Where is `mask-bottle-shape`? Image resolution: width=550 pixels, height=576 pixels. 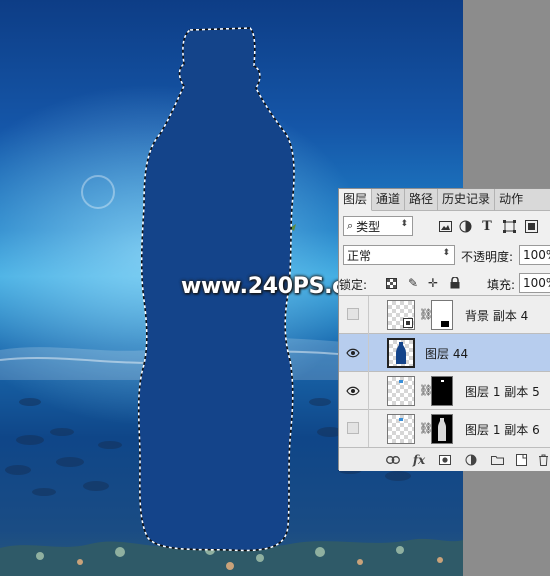
mask-bottle-shape is located at coordinates (442, 429).